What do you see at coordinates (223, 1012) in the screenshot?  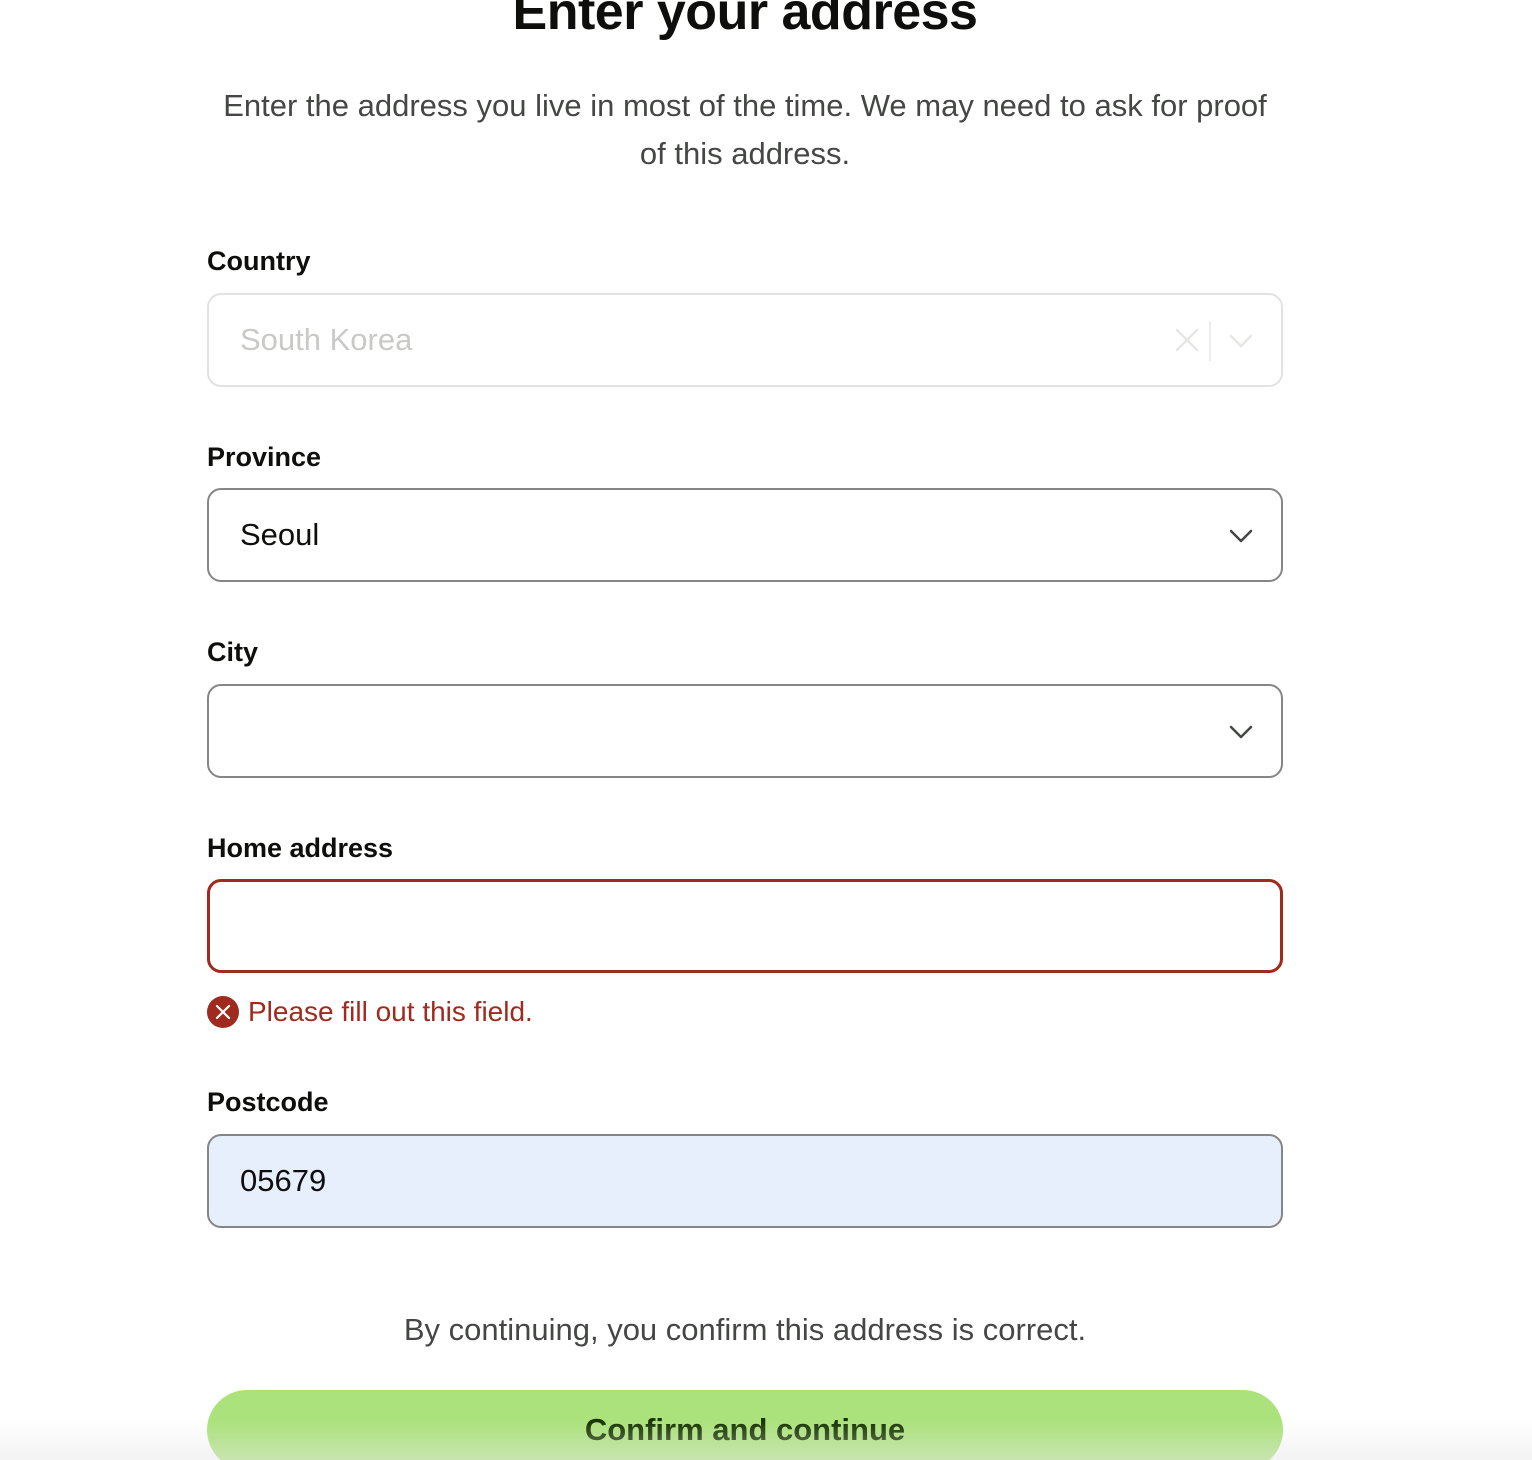 I see `error-circle-icon` at bounding box center [223, 1012].